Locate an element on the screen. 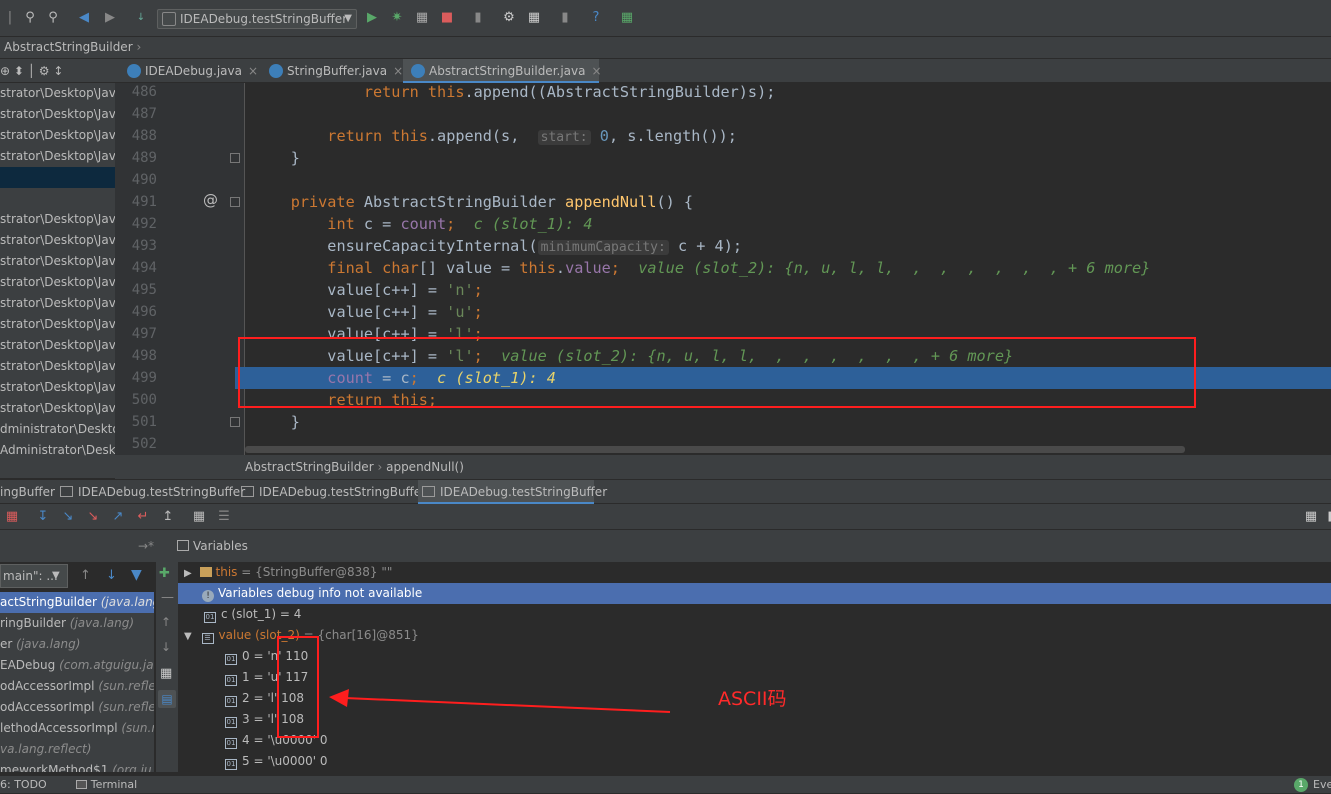  project-toolbar-icons: ⊕ ⬍ │ ⚙ ↕ is located at coordinates (31, 71).